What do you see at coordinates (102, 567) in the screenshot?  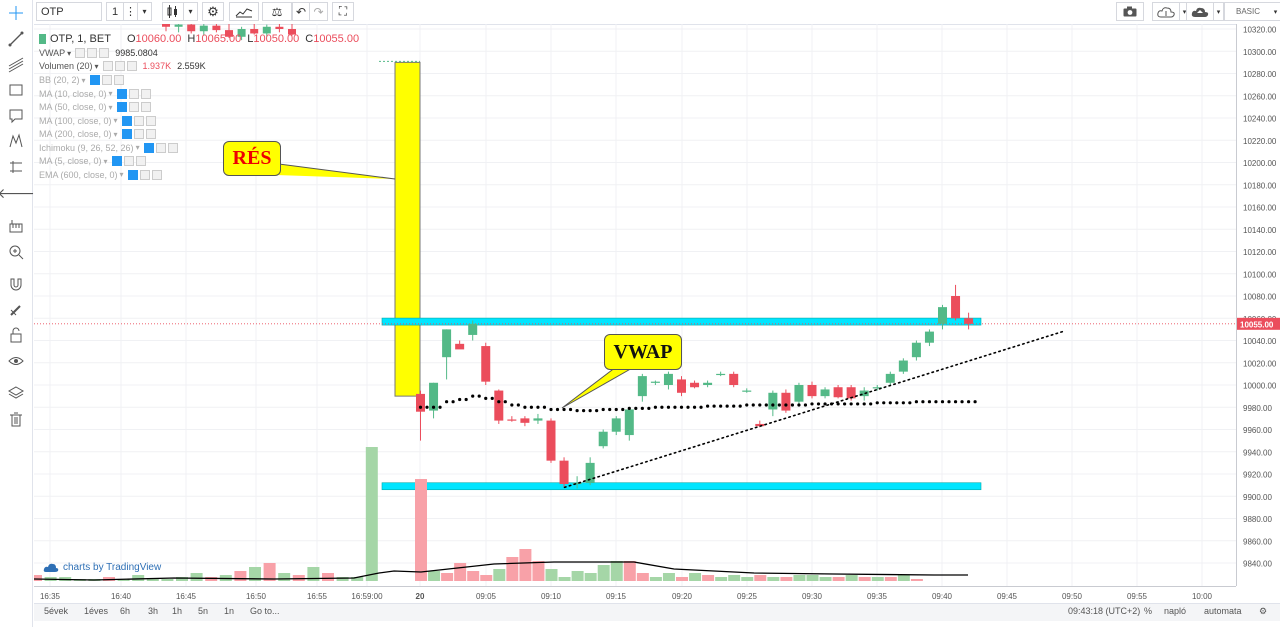 I see `tradingview-watermark: charts by TradingView` at bounding box center [102, 567].